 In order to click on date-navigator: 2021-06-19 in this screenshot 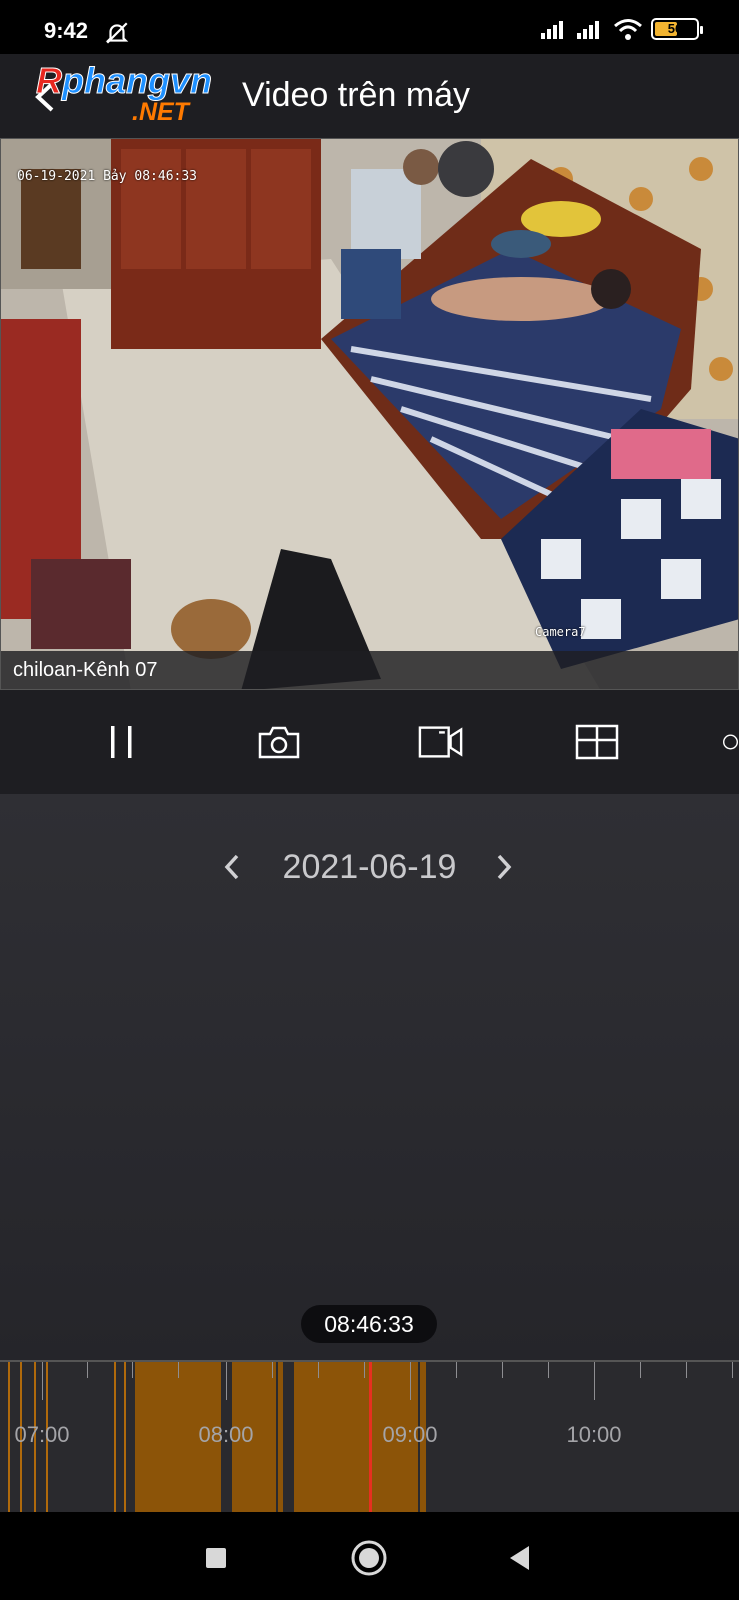, I will do `click(369, 867)`.